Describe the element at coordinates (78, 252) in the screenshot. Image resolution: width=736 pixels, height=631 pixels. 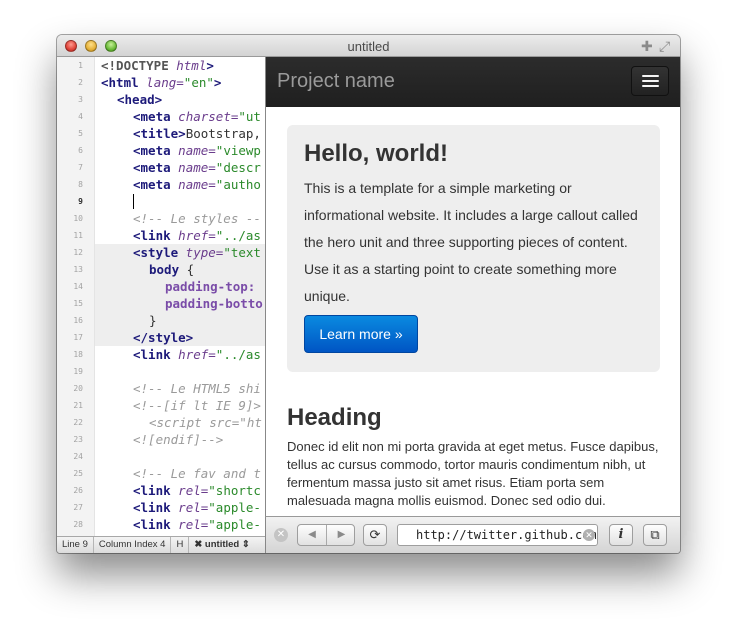
I see `line-number: 12` at that location.